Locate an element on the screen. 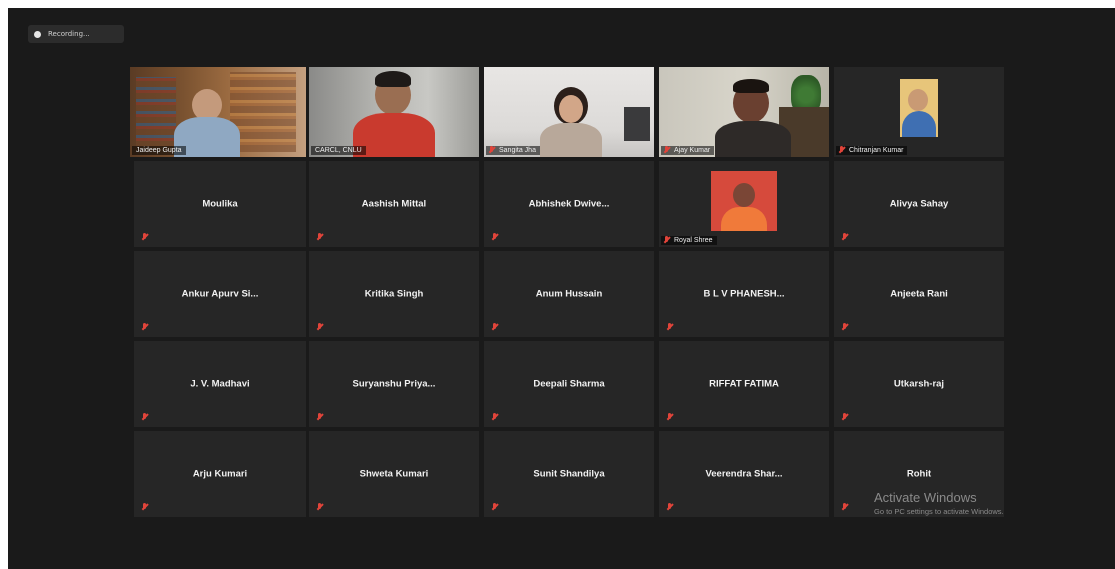  watermark-subtitle: Go to PC settings to activate Windows. is located at coordinates (939, 511).